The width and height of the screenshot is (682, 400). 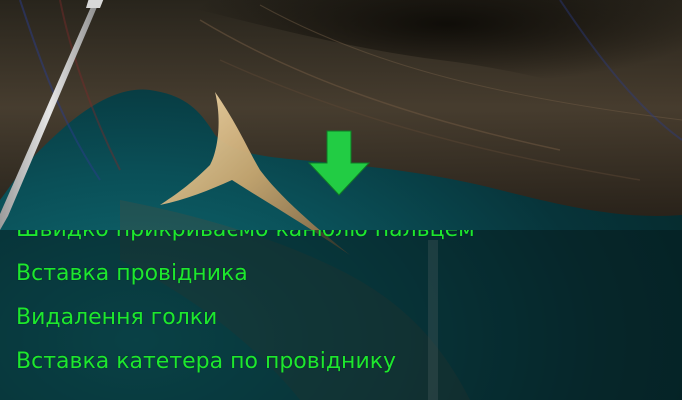 What do you see at coordinates (245, 362) in the screenshot?
I see `step-insert-catheter: Вставка катетера по провіднику` at bounding box center [245, 362].